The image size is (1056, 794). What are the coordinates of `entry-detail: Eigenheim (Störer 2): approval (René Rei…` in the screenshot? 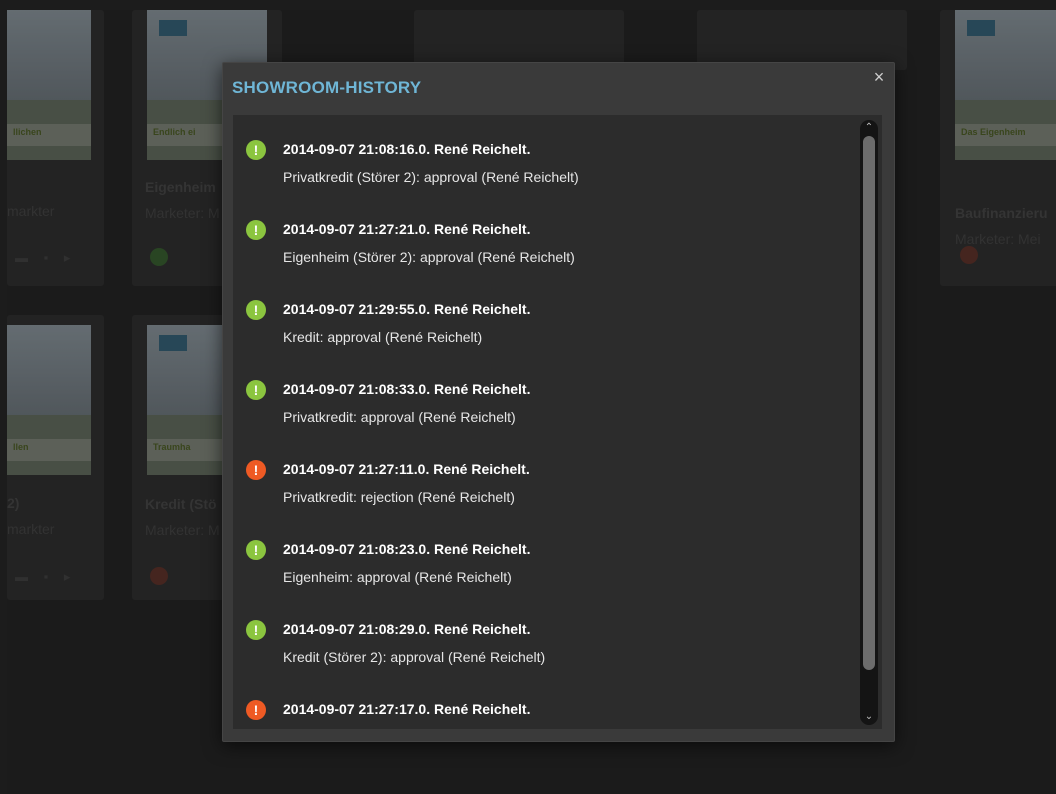 It's located at (429, 257).